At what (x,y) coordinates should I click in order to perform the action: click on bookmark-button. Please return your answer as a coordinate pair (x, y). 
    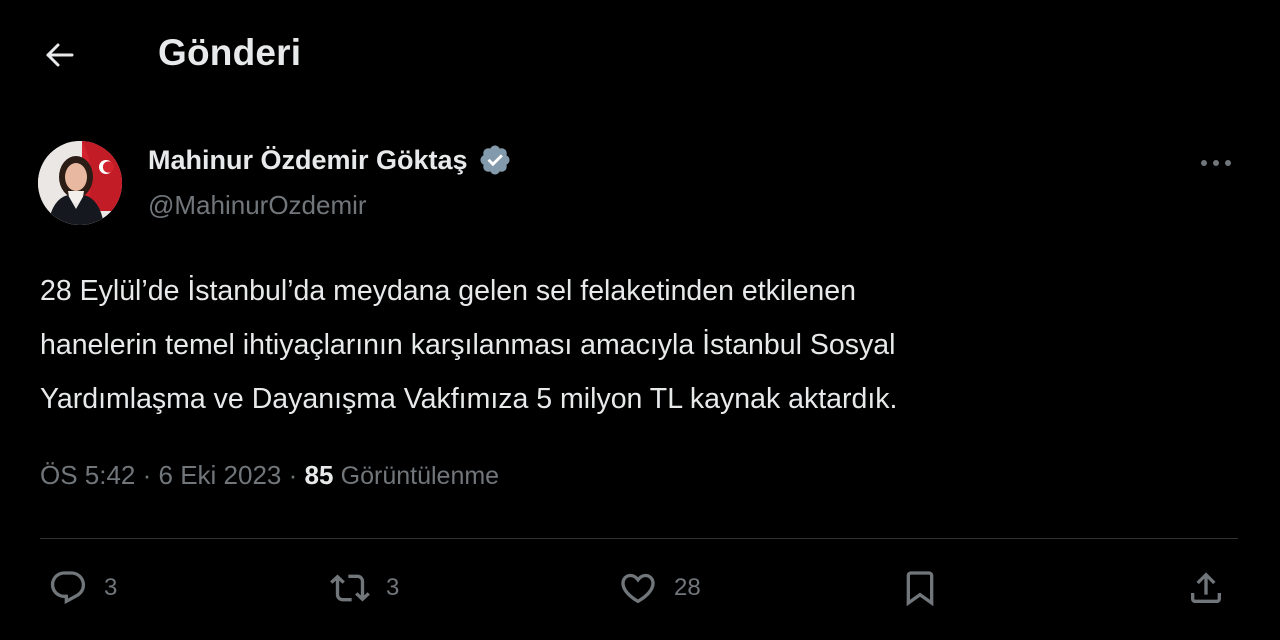
    Looking at the image, I should click on (920, 588).